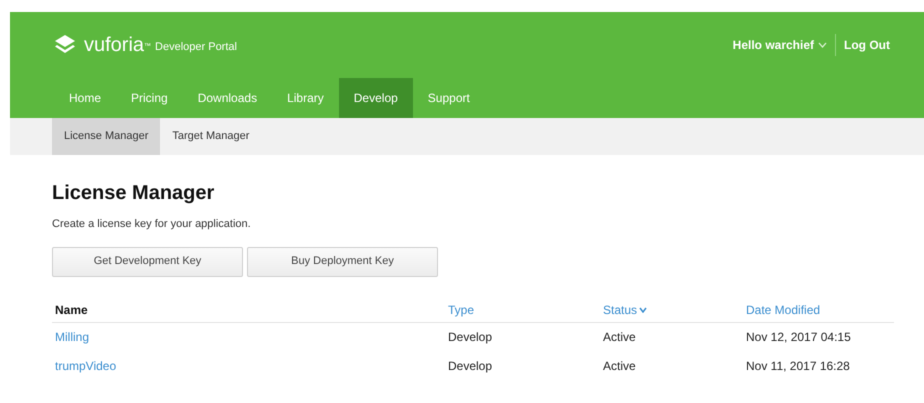  Describe the element at coordinates (780, 45) in the screenshot. I see `user-menu: Hello warchief` at that location.